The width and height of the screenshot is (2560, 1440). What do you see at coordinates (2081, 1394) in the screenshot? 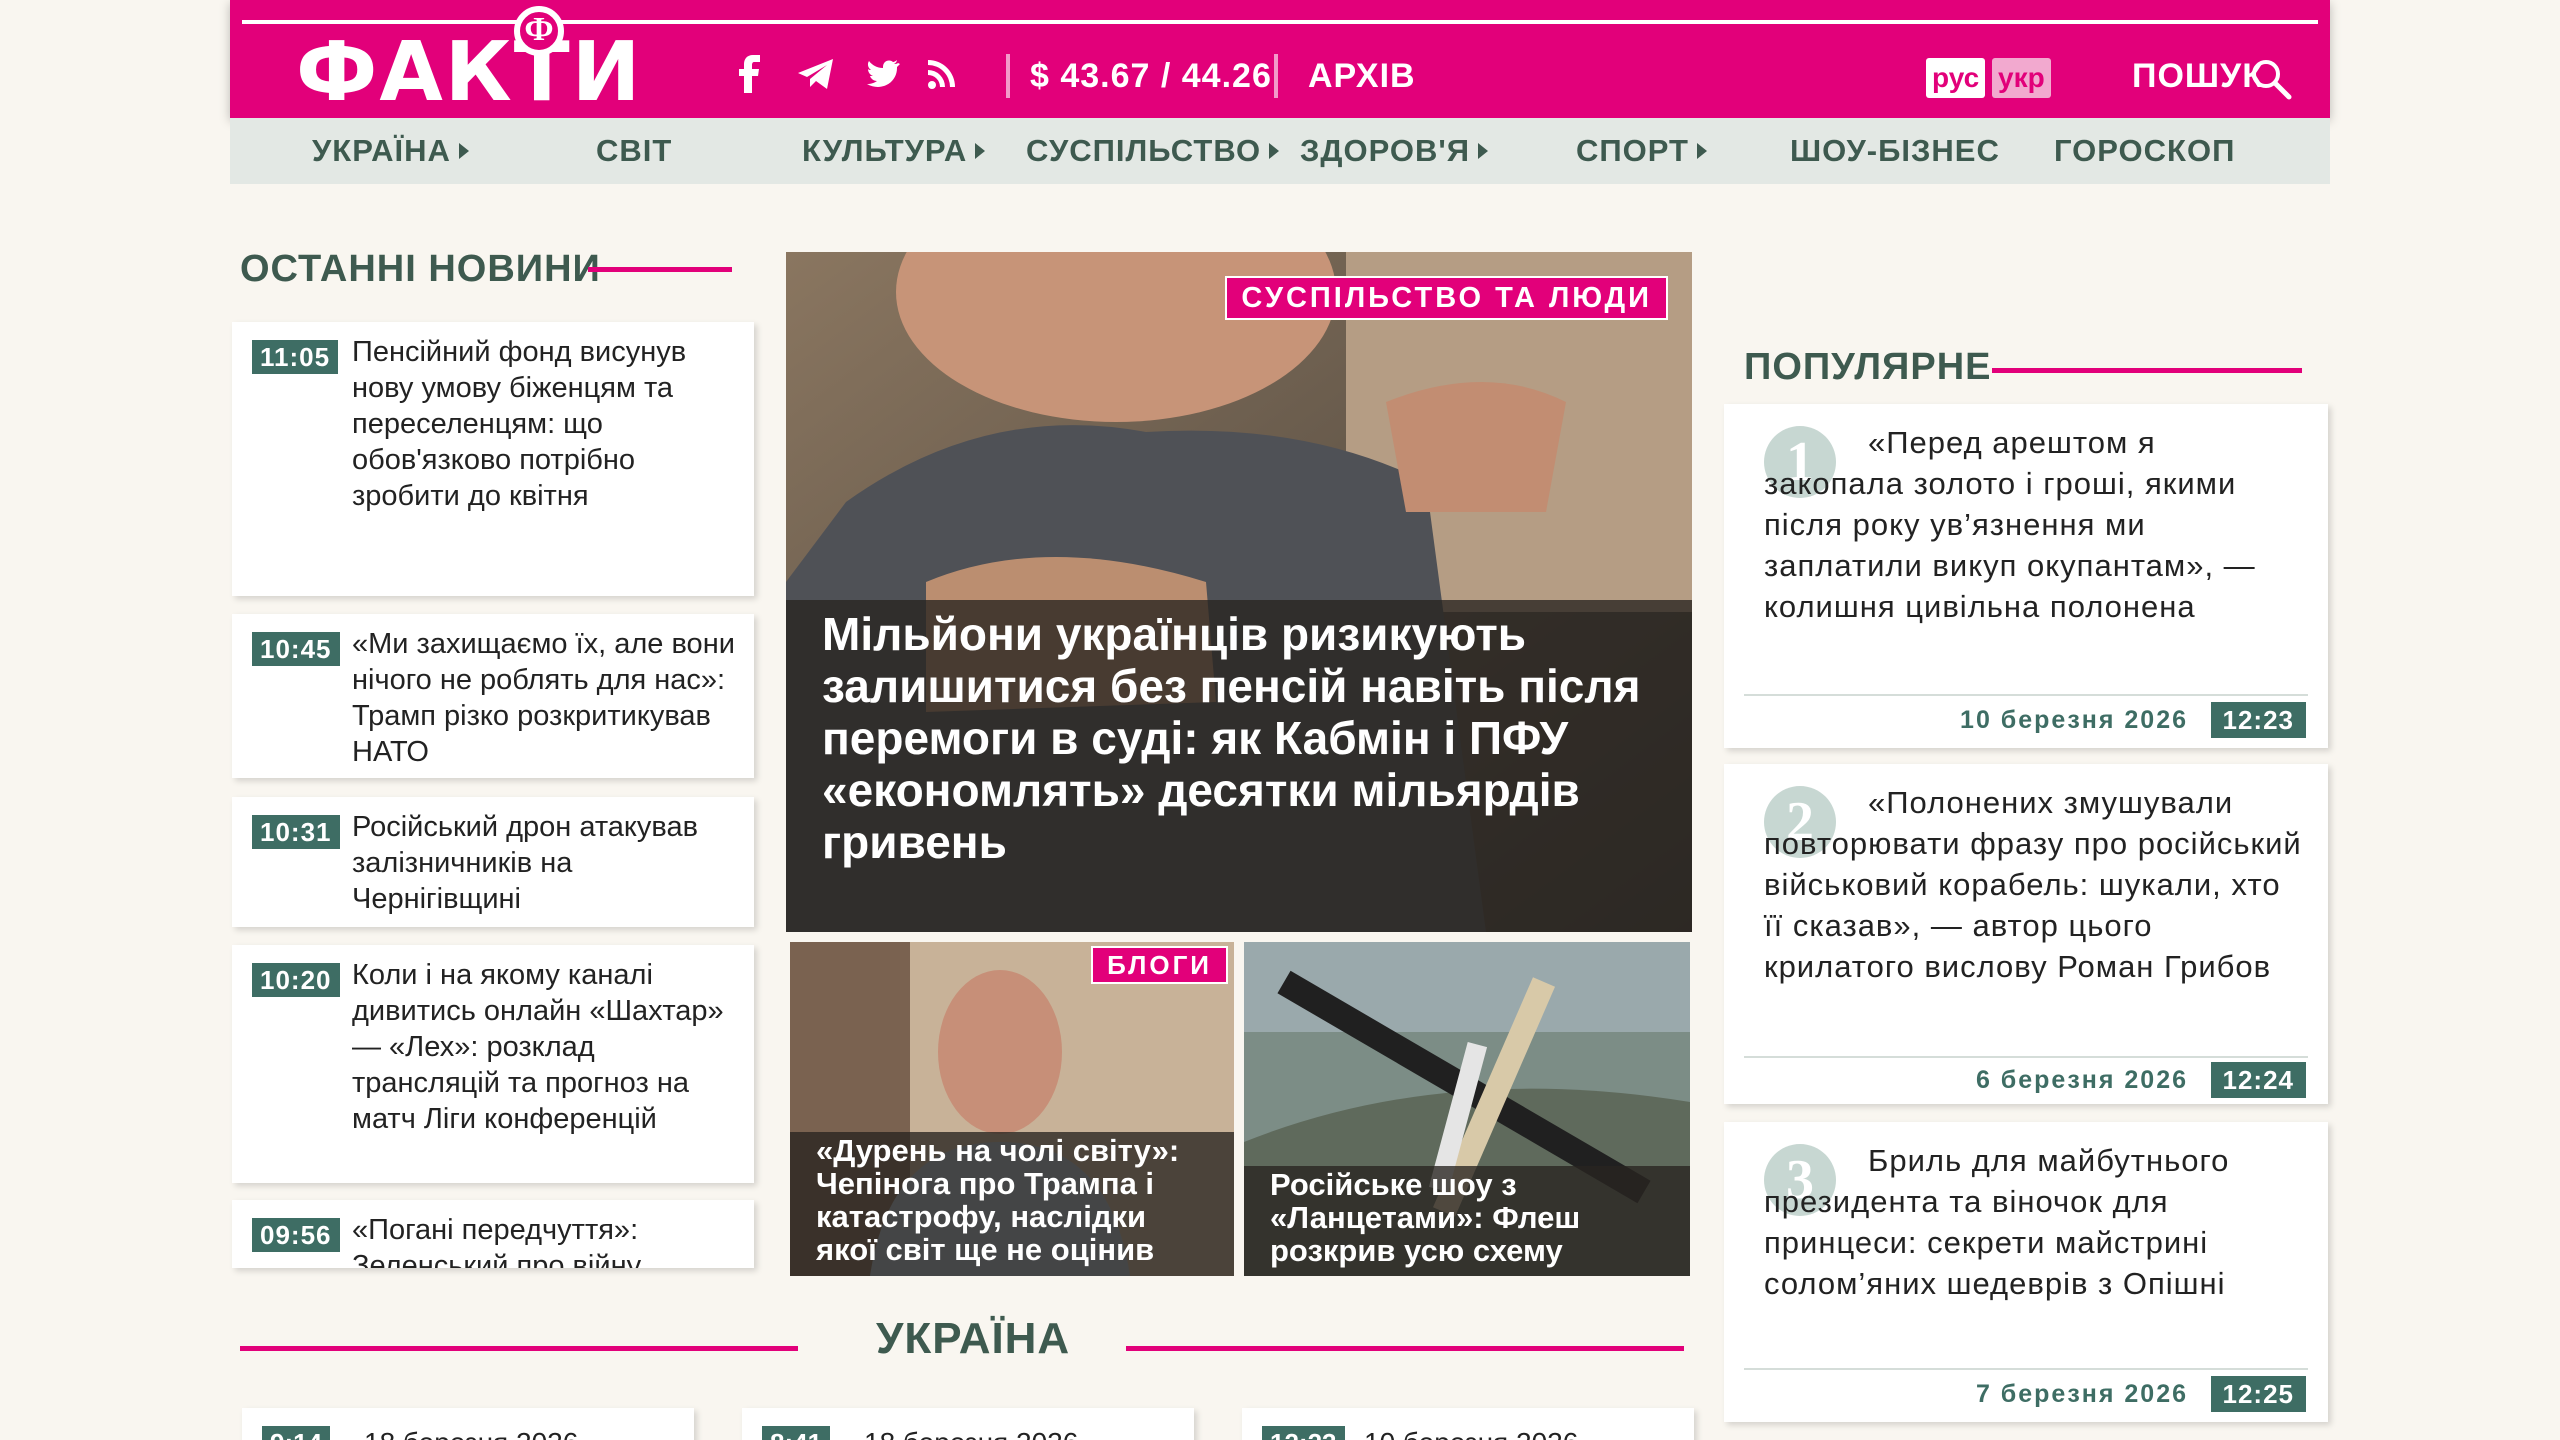
I see `popular-date: 7 березня 2026` at bounding box center [2081, 1394].